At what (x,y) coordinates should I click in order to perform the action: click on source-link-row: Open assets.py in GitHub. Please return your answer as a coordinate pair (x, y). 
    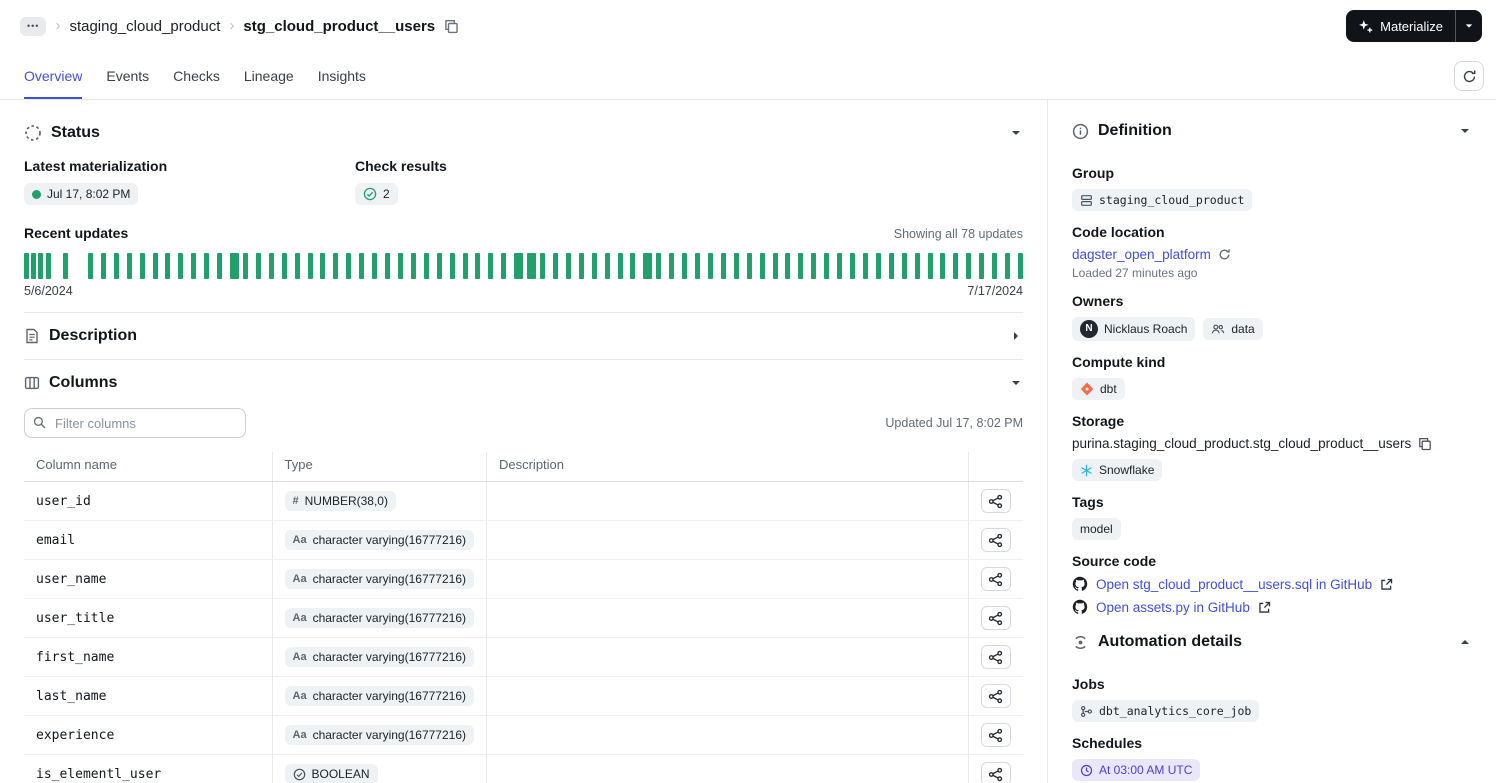
    Looking at the image, I should click on (1272, 607).